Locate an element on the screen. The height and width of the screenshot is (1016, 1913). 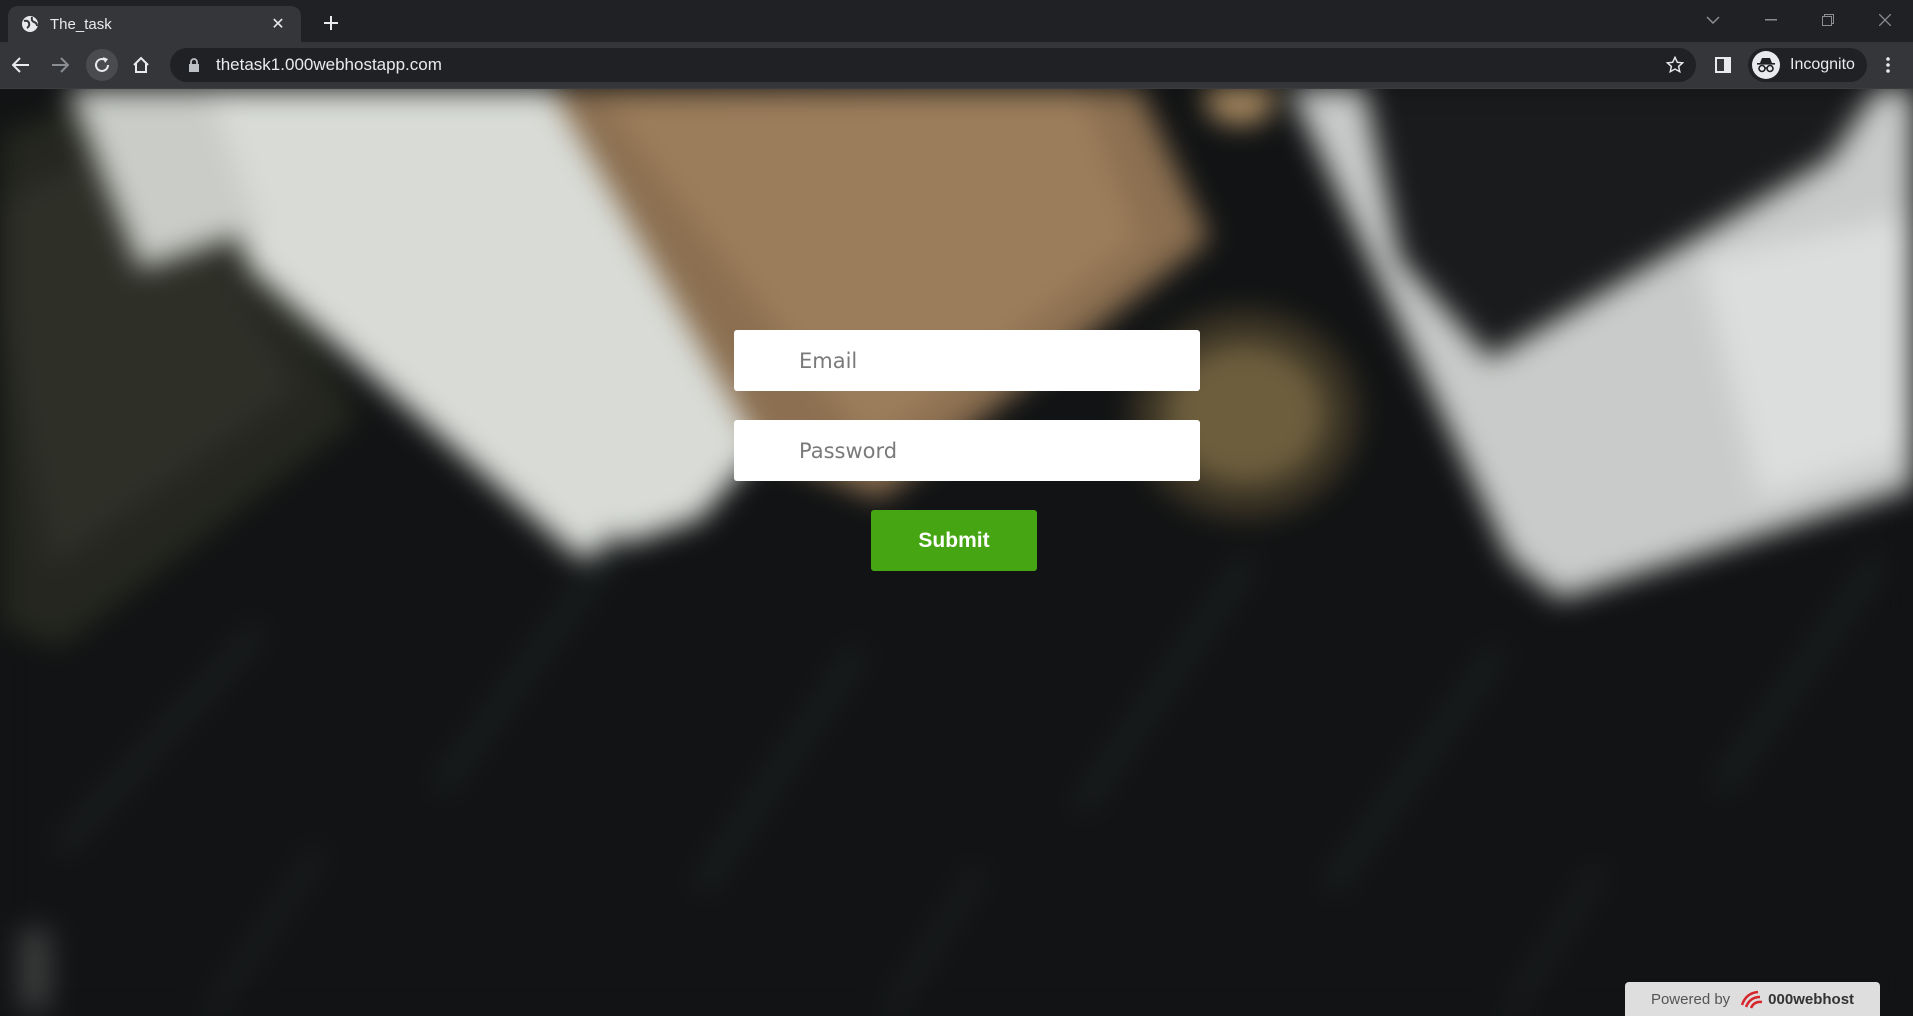
powered-by-badge: Powered by 000webhost is located at coordinates (1752, 999).